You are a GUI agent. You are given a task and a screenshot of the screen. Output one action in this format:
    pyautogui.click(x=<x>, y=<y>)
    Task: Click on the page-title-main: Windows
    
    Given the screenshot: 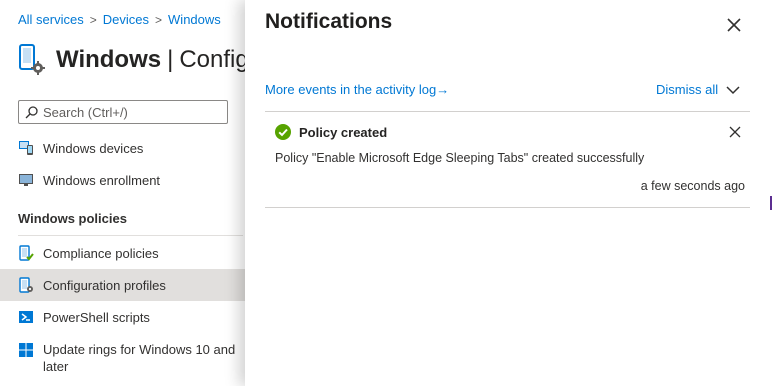 What is the action you would take?
    pyautogui.click(x=109, y=59)
    